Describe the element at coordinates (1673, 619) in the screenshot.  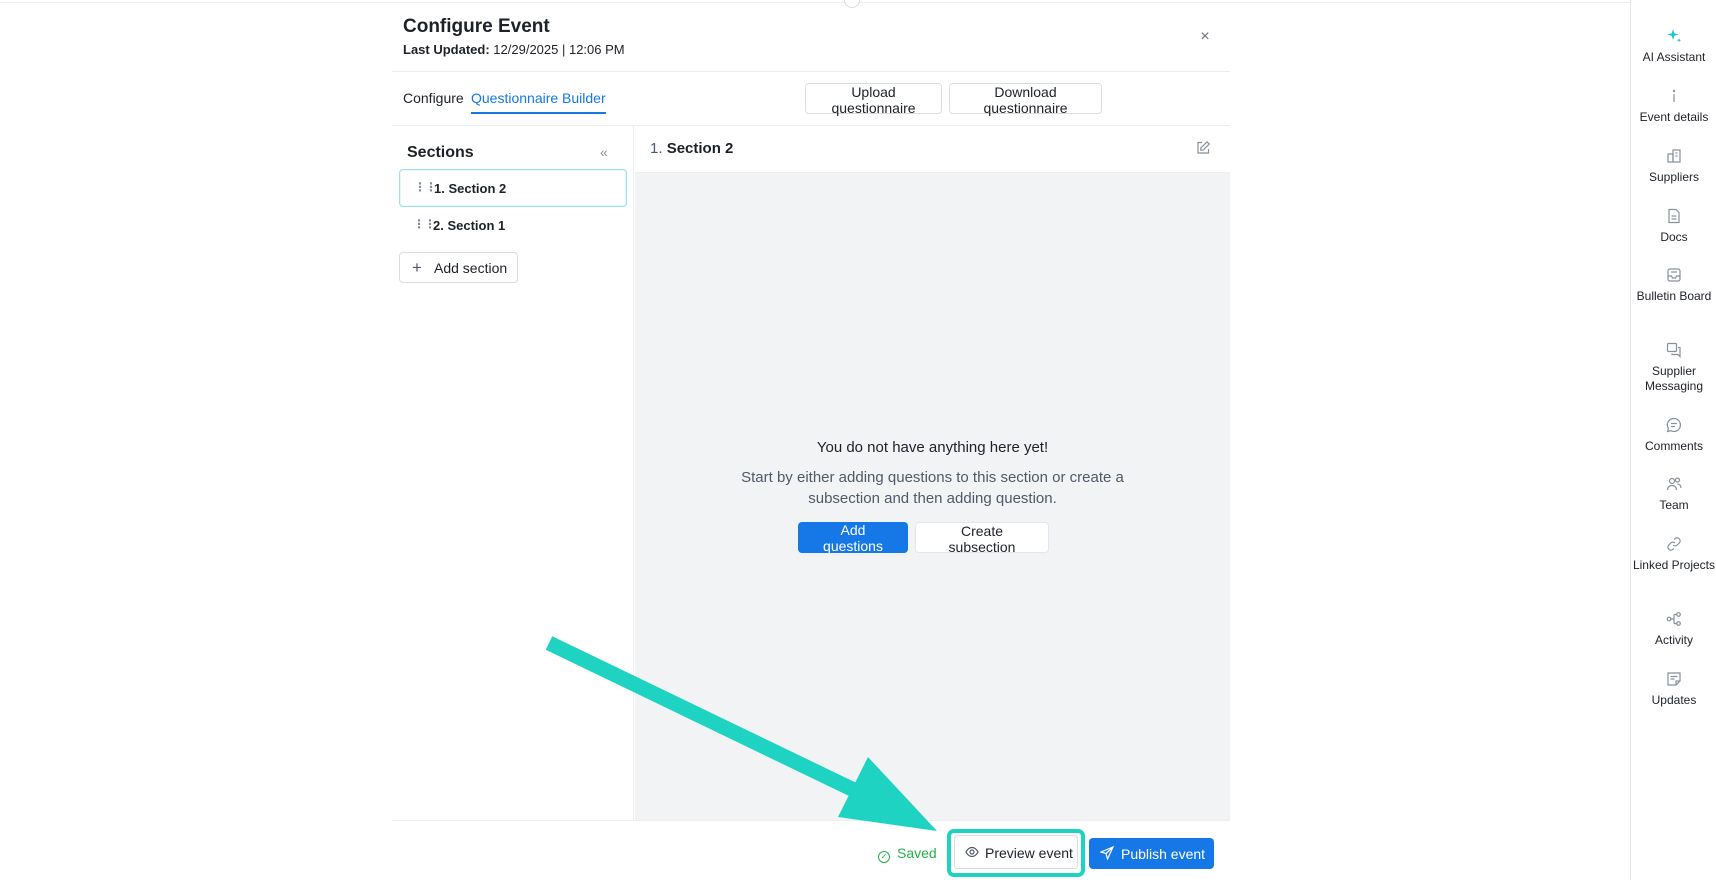
I see `activity-icon` at that location.